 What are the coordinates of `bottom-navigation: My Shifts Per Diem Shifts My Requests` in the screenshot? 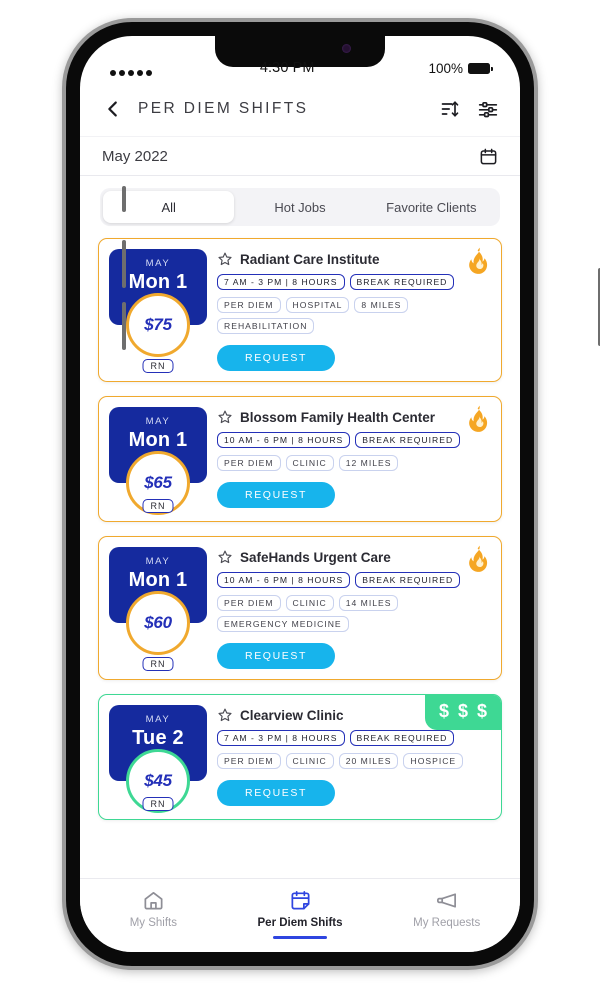 It's located at (300, 915).